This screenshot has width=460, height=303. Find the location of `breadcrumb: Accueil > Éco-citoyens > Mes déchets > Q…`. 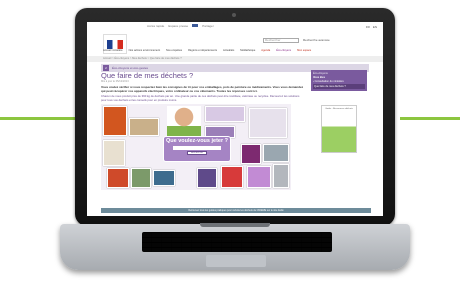

breadcrumb: Accueil > Éco-citoyens > Mes déchets > Q… is located at coordinates (235, 59).